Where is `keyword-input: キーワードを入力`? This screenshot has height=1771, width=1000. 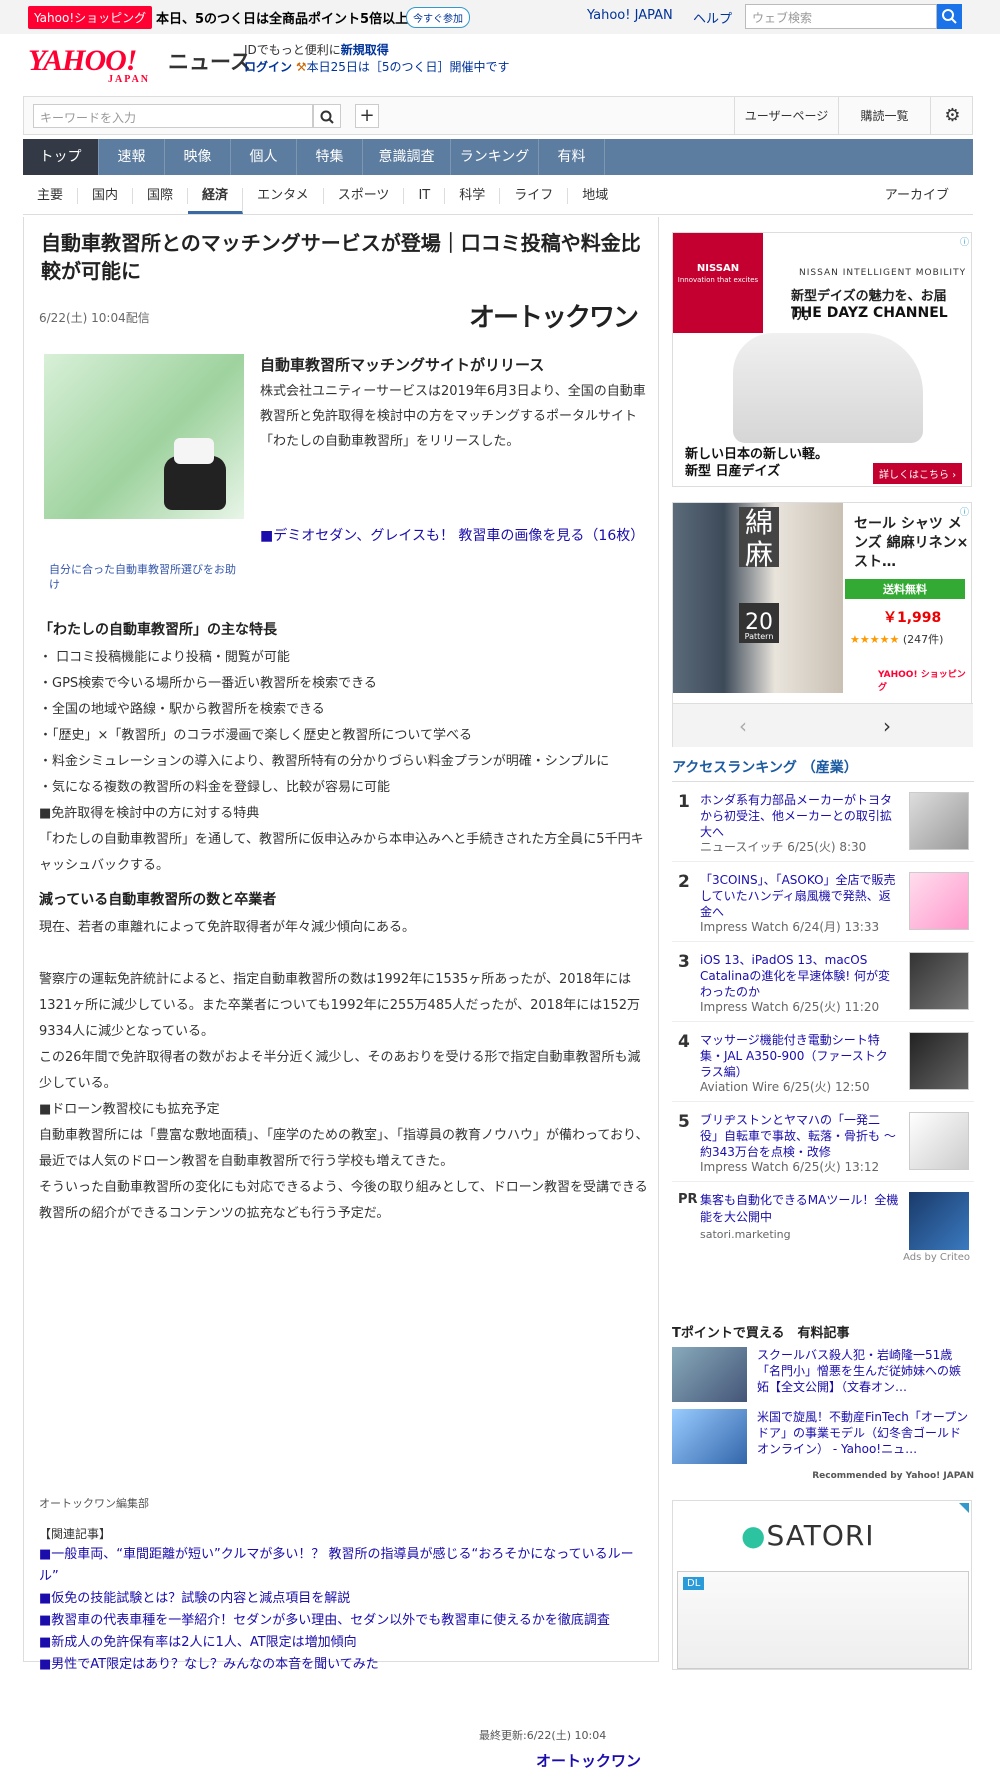 keyword-input: キーワードを入力 is located at coordinates (173, 116).